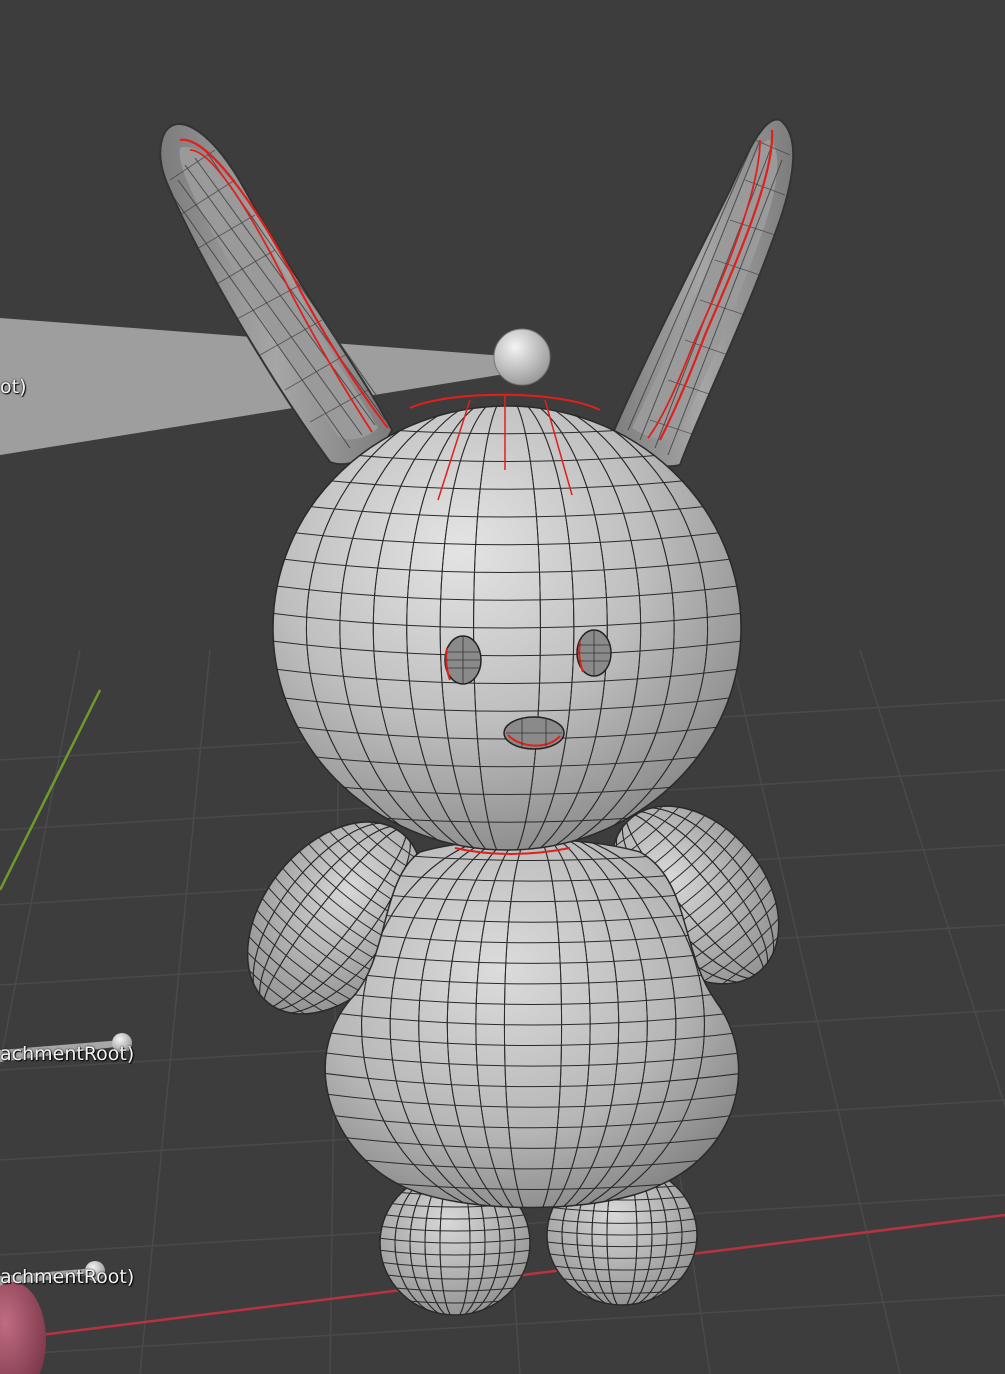 Image resolution: width=1005 pixels, height=1374 pixels. Describe the element at coordinates (23, 1328) in the screenshot. I see `pink-object` at that location.